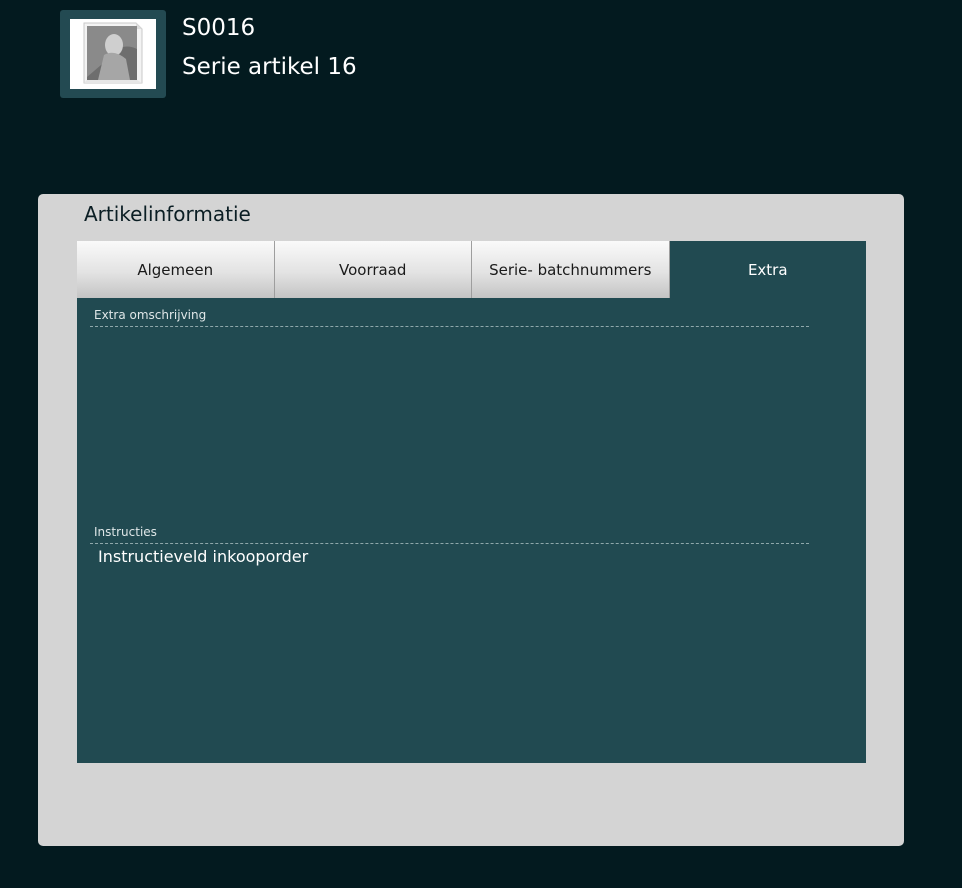 This screenshot has height=888, width=962. What do you see at coordinates (373, 269) in the screenshot?
I see `tab-voorraad: Voorraad` at bounding box center [373, 269].